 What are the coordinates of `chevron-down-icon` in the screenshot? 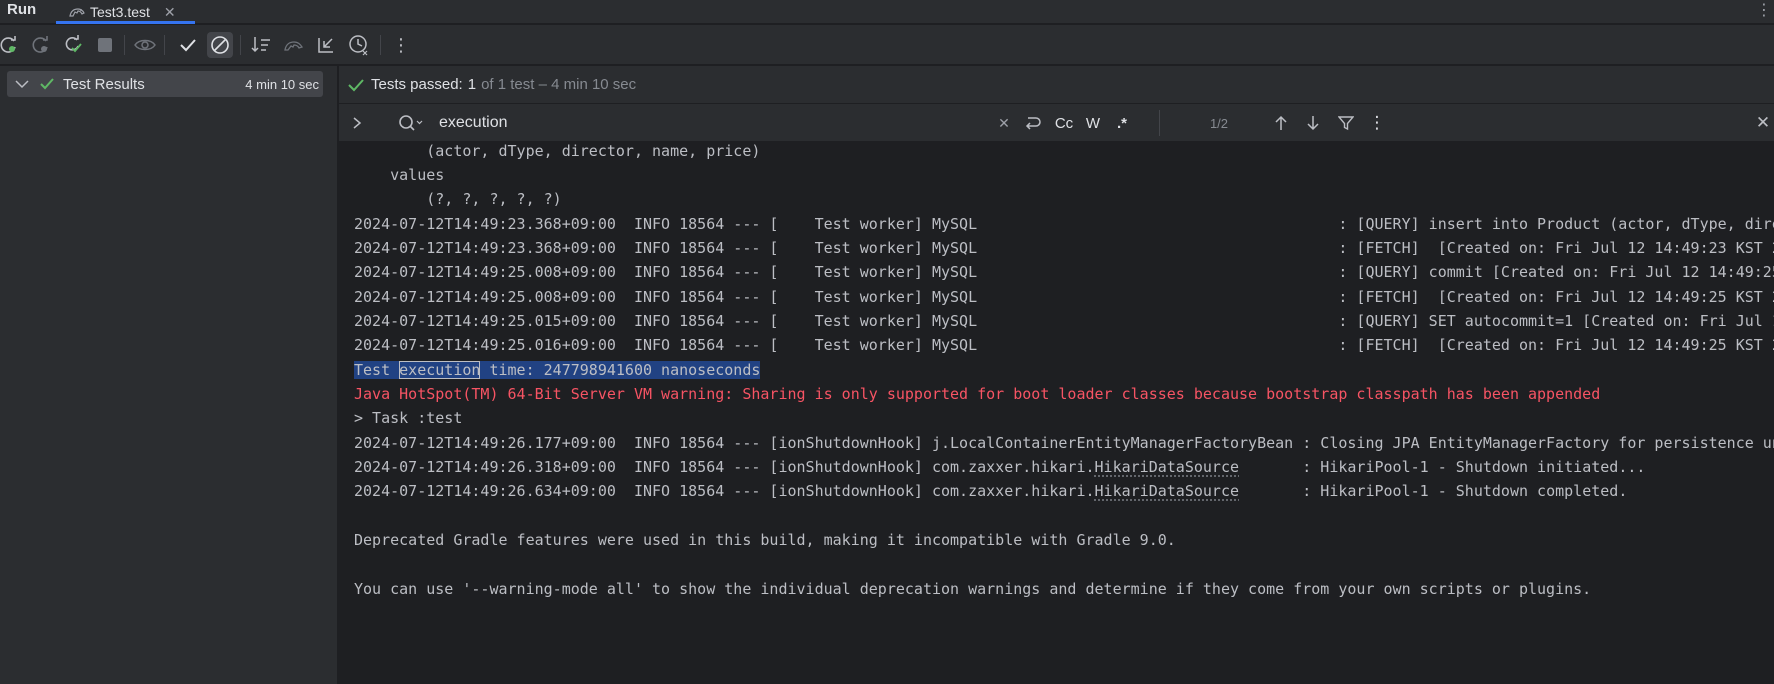 It's located at (22, 84).